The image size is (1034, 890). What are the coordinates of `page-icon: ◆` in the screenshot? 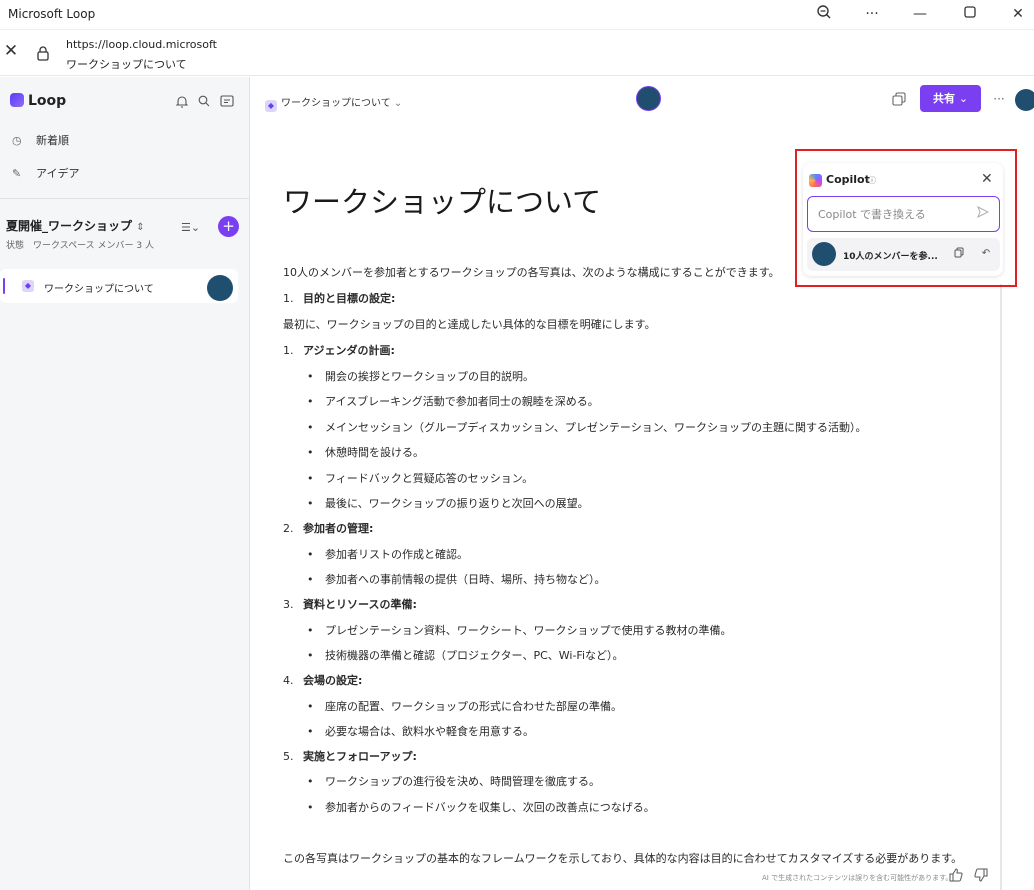 It's located at (28, 286).